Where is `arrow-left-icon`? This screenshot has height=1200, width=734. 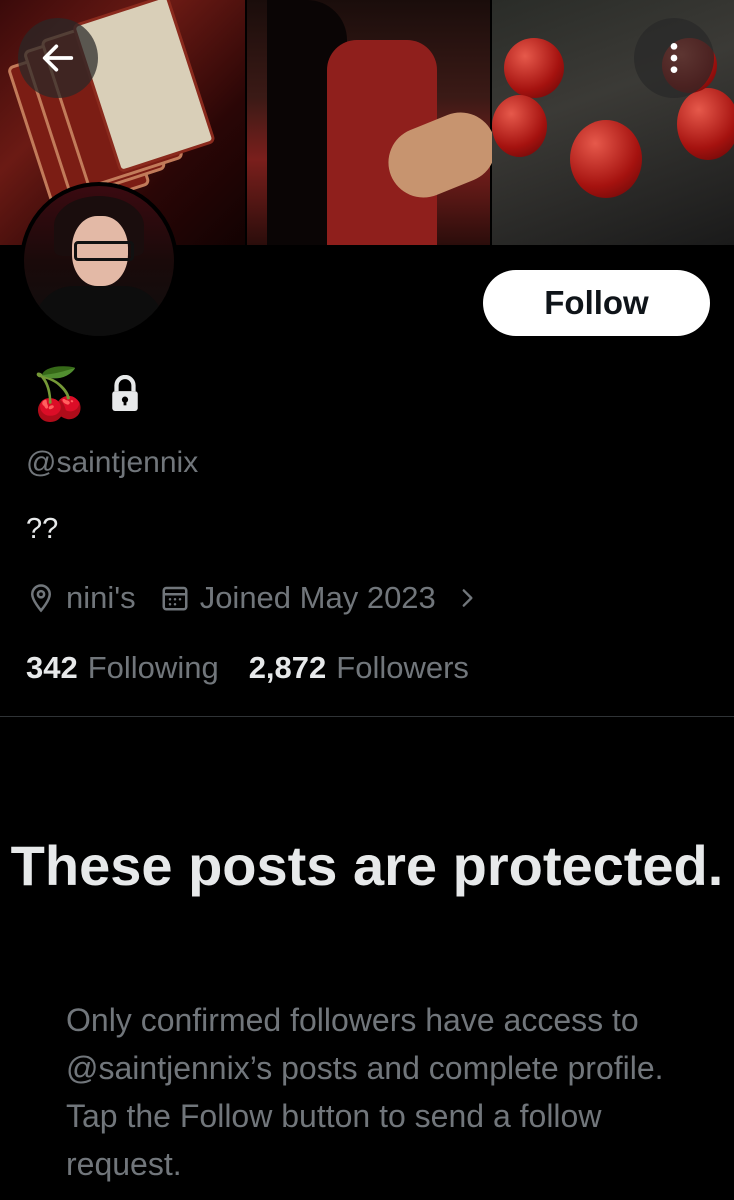
arrow-left-icon is located at coordinates (58, 58).